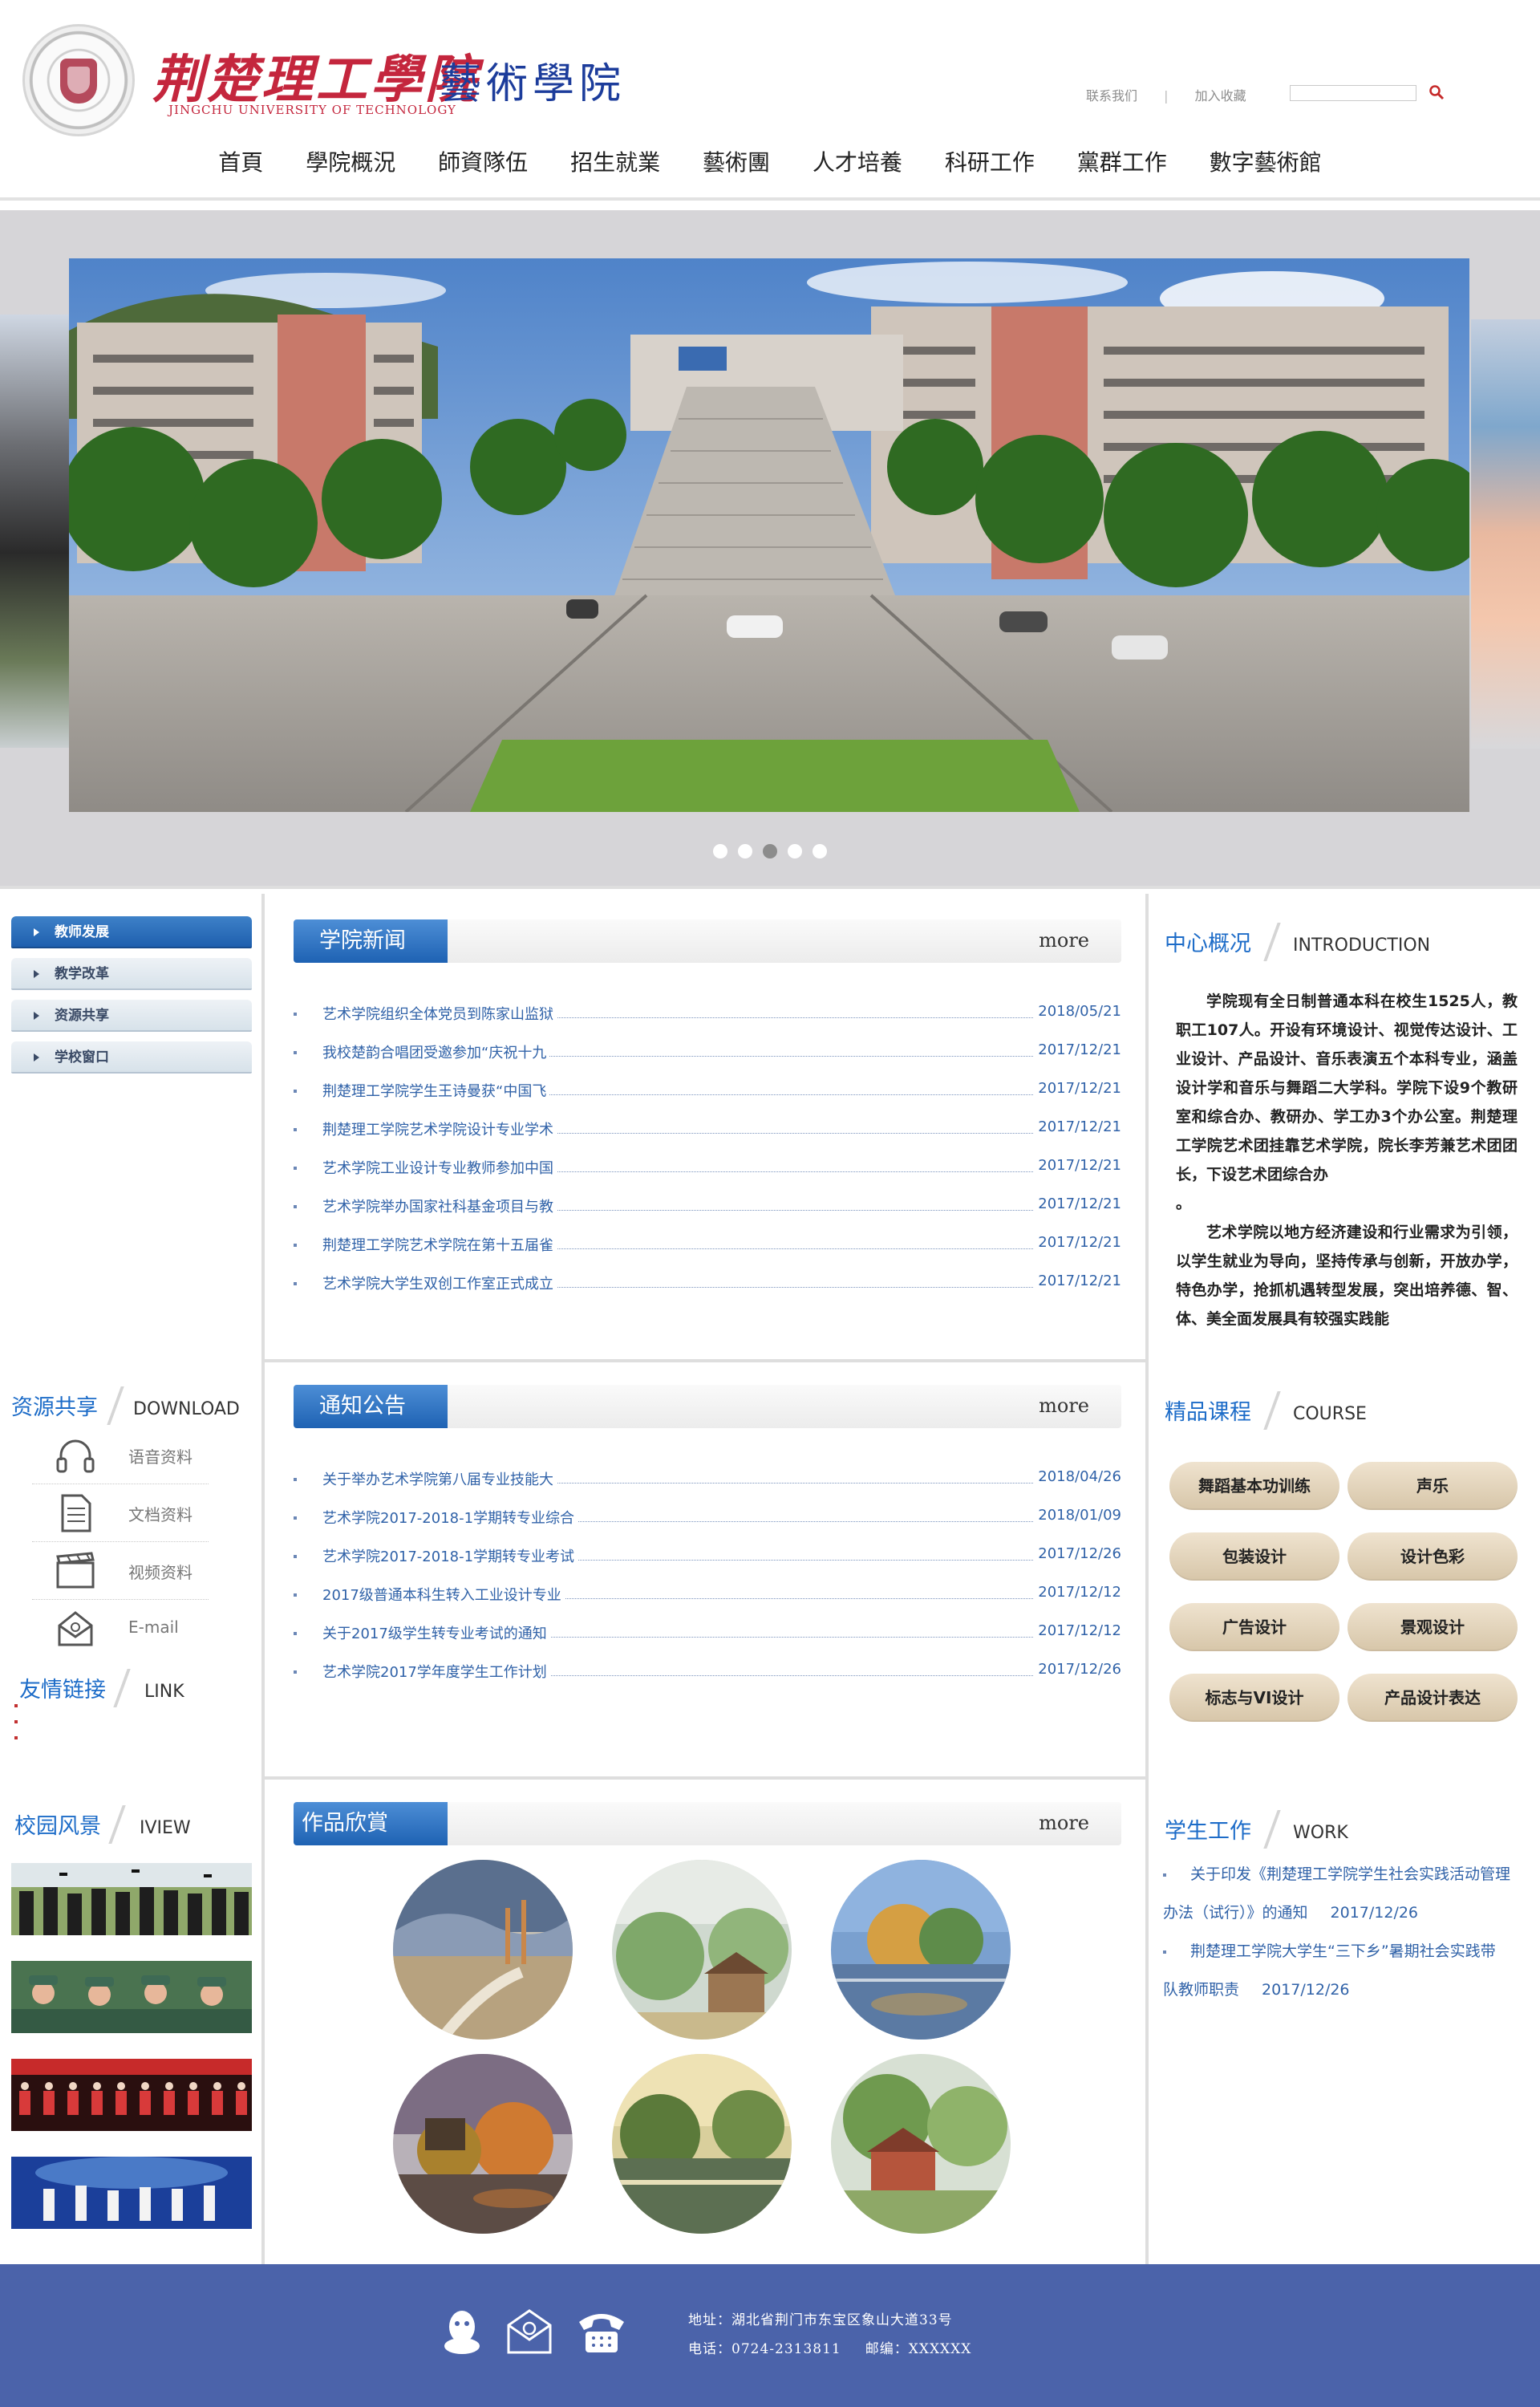 The height and width of the screenshot is (2407, 1540). I want to click on footer-address: 地址：湖北省荆门市东宝区象山大道33号, so click(820, 2320).